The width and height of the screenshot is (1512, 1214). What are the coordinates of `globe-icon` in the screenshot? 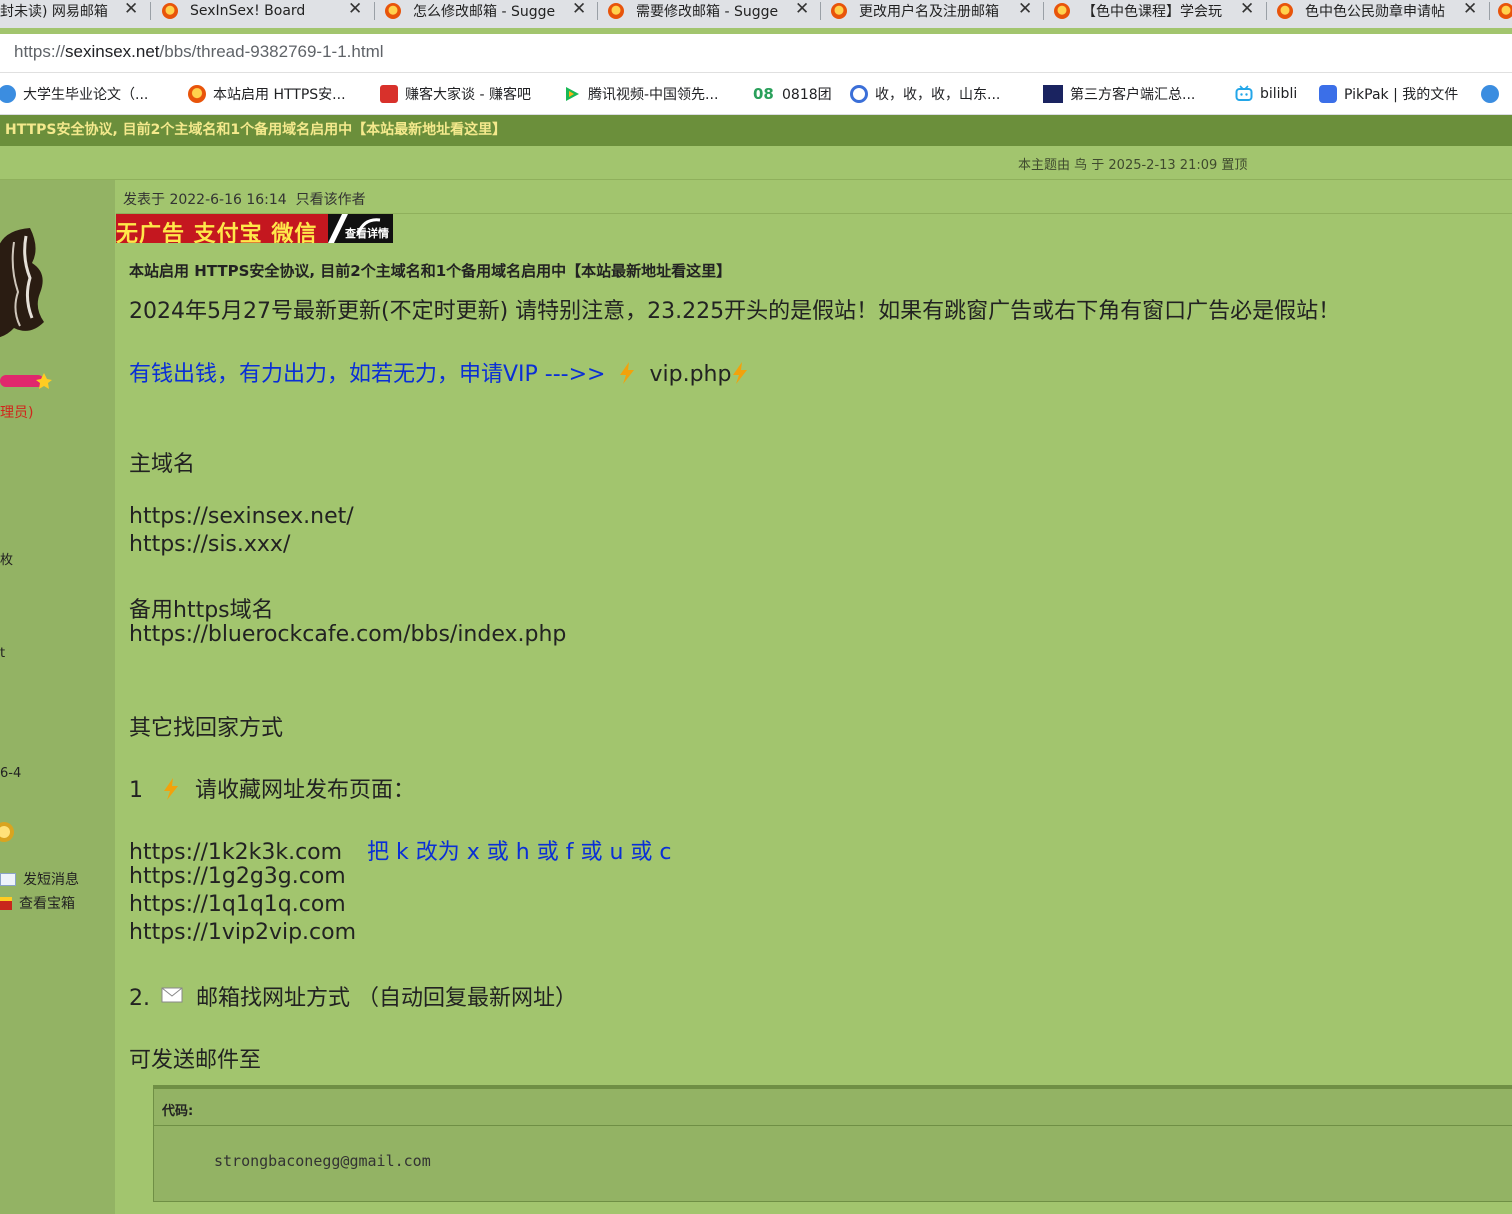 It's located at (1490, 94).